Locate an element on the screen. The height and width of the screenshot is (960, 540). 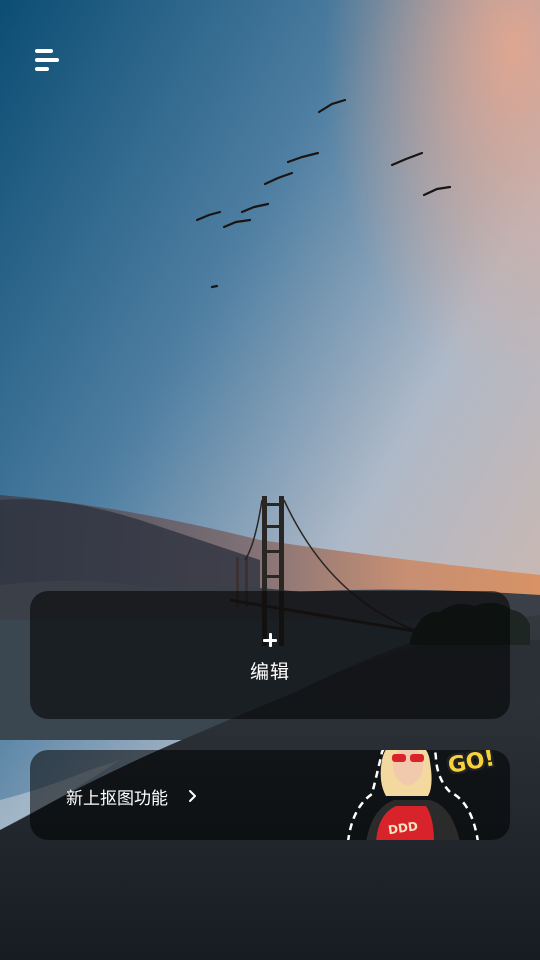
plus-icon is located at coordinates (270, 639).